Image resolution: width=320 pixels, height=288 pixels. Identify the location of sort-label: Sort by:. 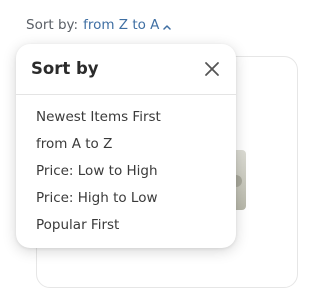
(52, 25).